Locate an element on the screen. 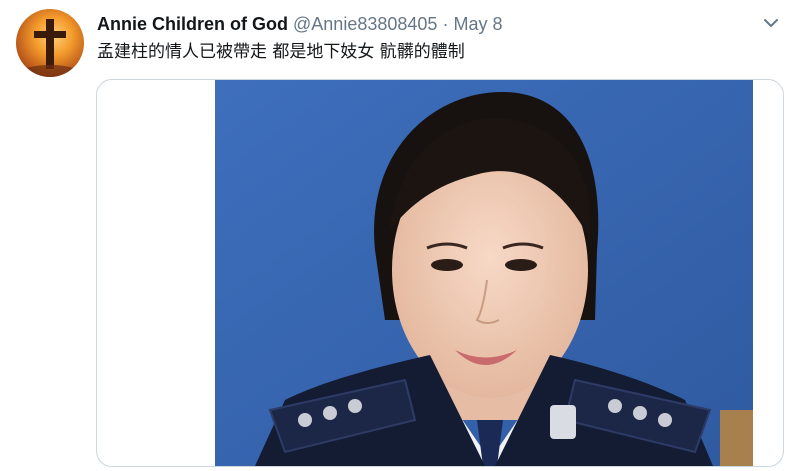 The width and height of the screenshot is (796, 471). avatar is located at coordinates (50, 43).